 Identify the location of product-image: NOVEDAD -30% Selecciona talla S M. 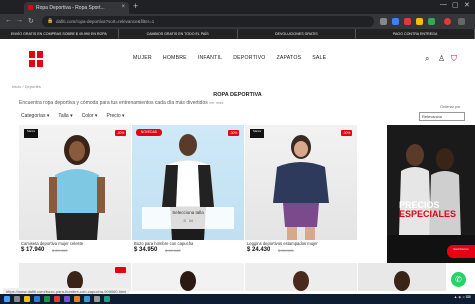
(188, 182).